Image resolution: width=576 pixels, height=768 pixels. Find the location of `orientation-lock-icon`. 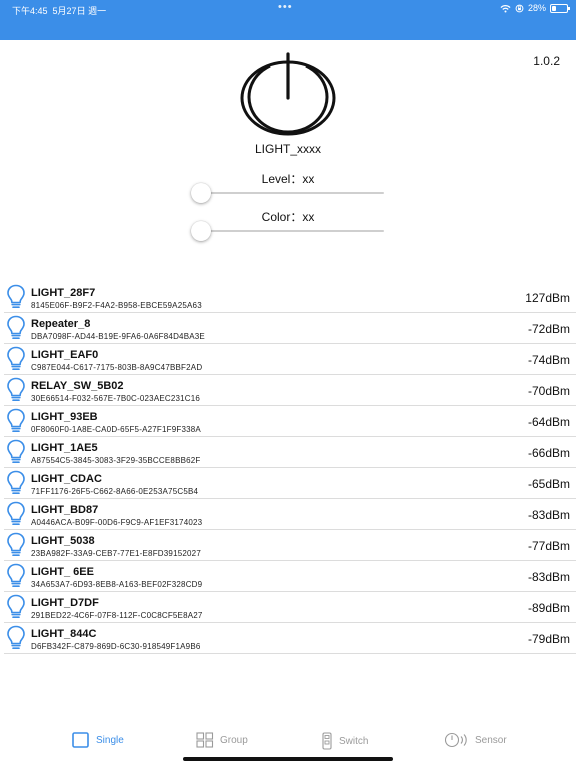

orientation-lock-icon is located at coordinates (519, 8).